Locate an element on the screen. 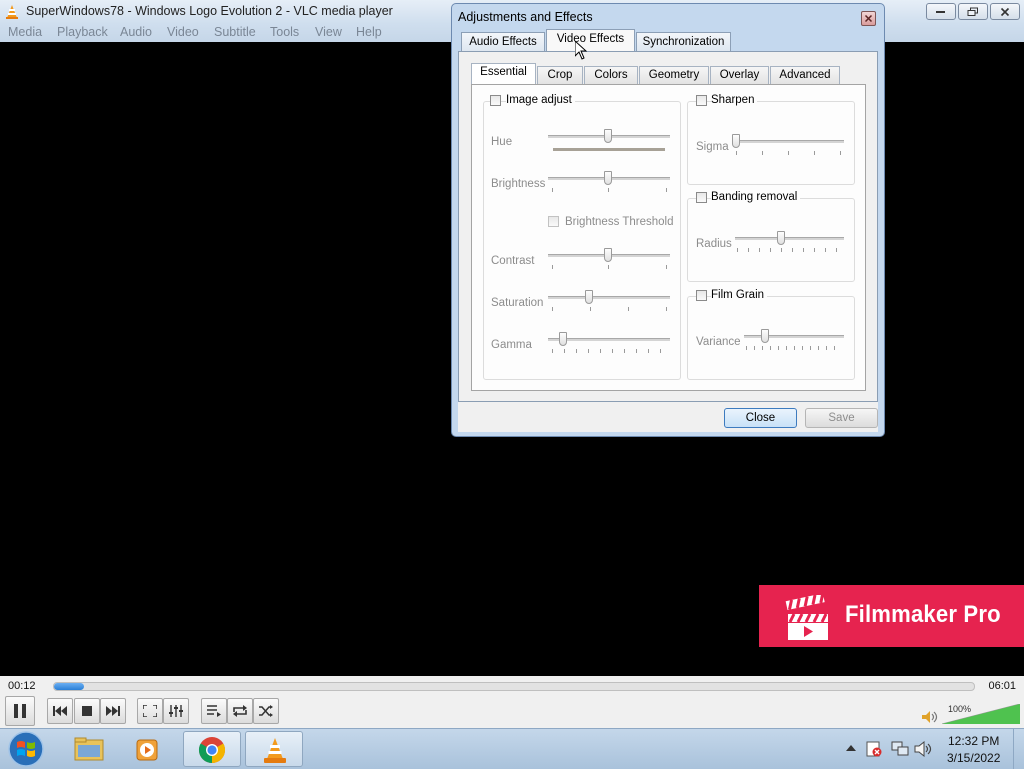 This screenshot has width=1024, height=769. watermark: Filmmaker Pro is located at coordinates (891, 616).